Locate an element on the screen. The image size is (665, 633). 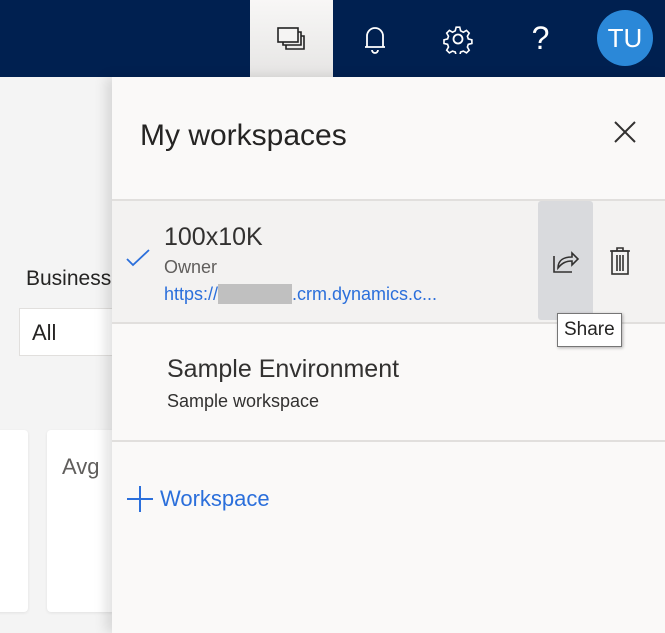
avatar-initials: TU is located at coordinates (625, 37).